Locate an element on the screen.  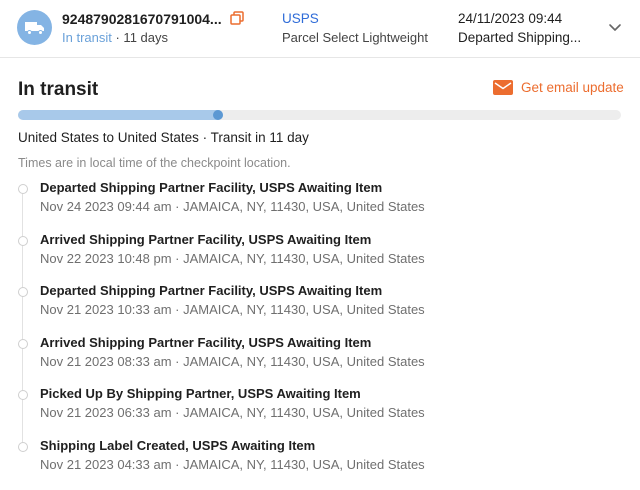
delivery-truck-icon is located at coordinates (34, 27).